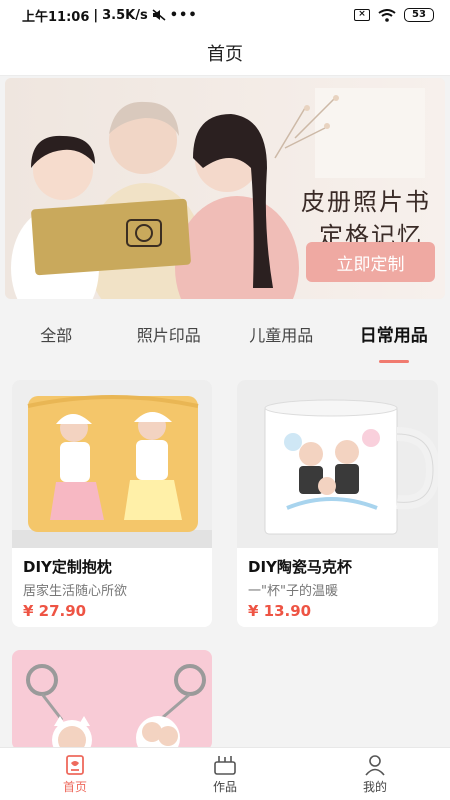  What do you see at coordinates (225, 765) in the screenshot?
I see `works-icon` at bounding box center [225, 765].